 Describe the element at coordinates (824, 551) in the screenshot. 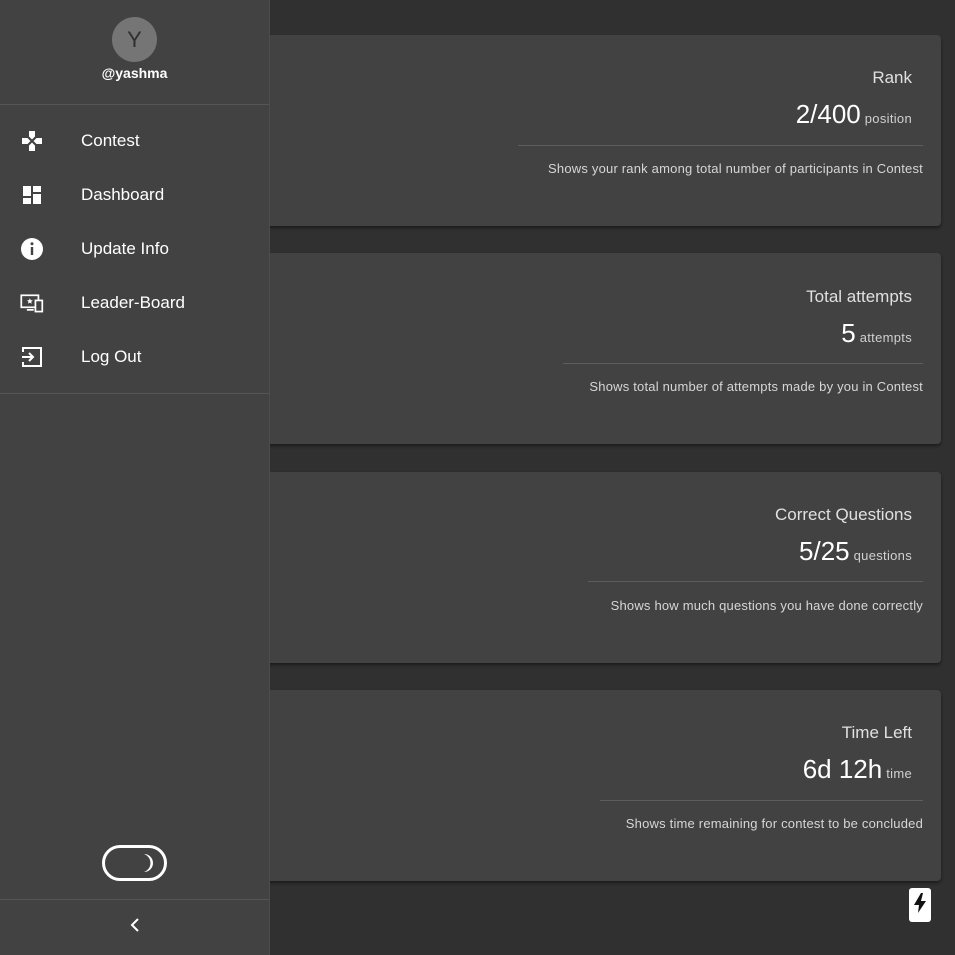

I see `card-value-number: 5/25` at that location.